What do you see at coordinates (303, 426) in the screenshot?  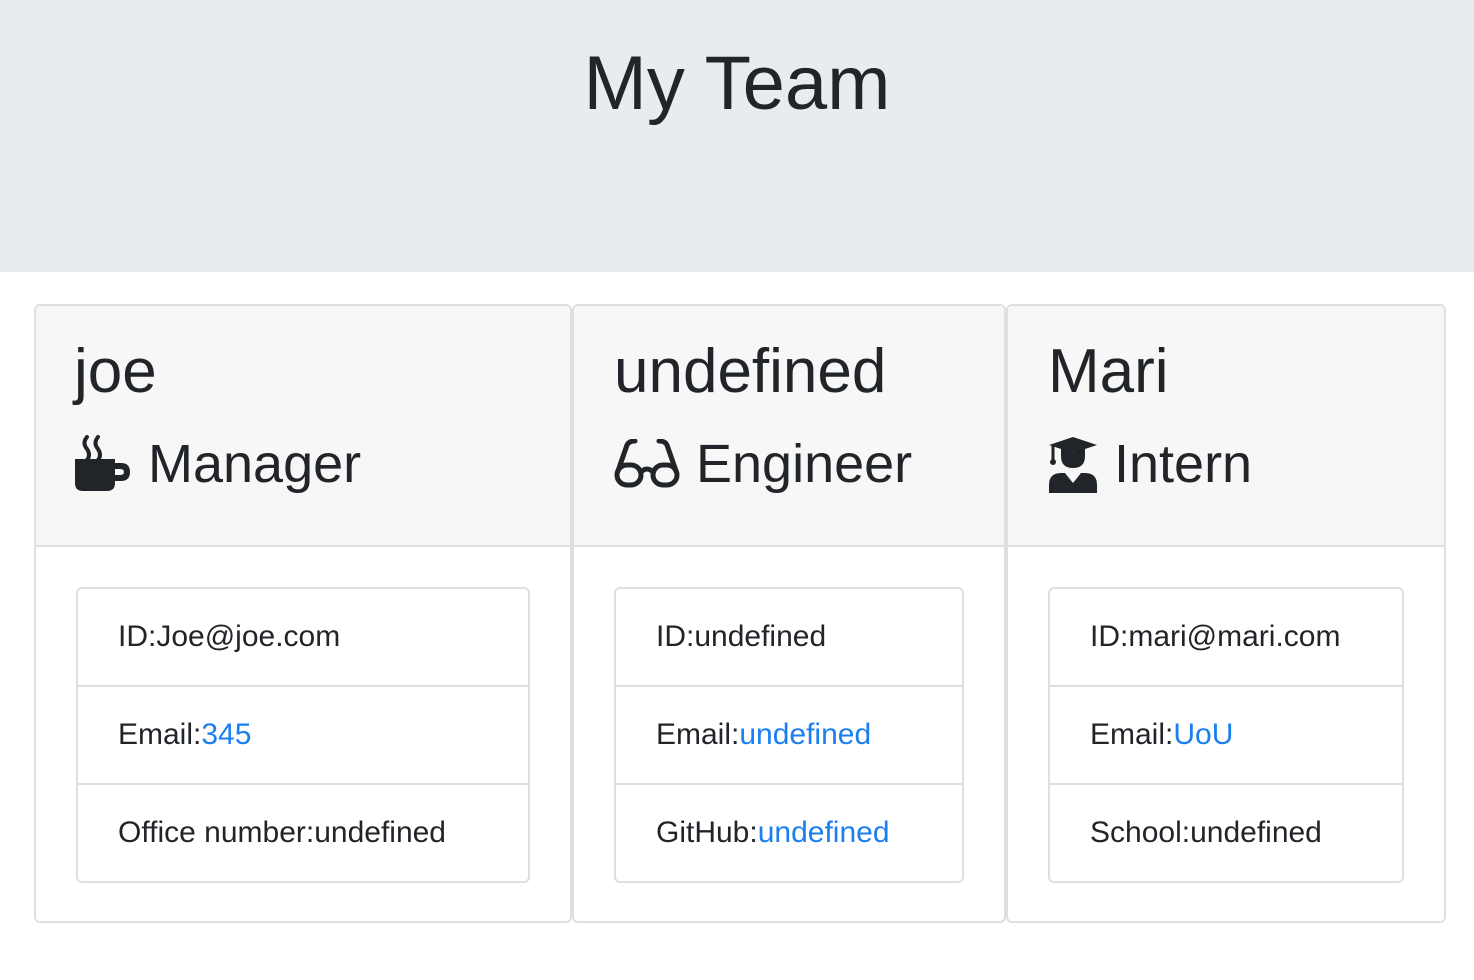 I see `card-header: joe Manager` at bounding box center [303, 426].